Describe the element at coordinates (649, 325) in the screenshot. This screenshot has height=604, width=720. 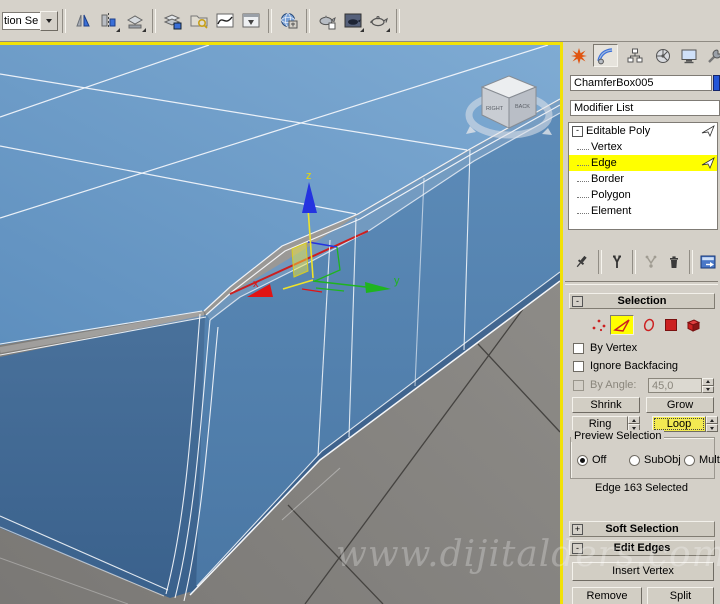
I see `border-subobject-button` at that location.